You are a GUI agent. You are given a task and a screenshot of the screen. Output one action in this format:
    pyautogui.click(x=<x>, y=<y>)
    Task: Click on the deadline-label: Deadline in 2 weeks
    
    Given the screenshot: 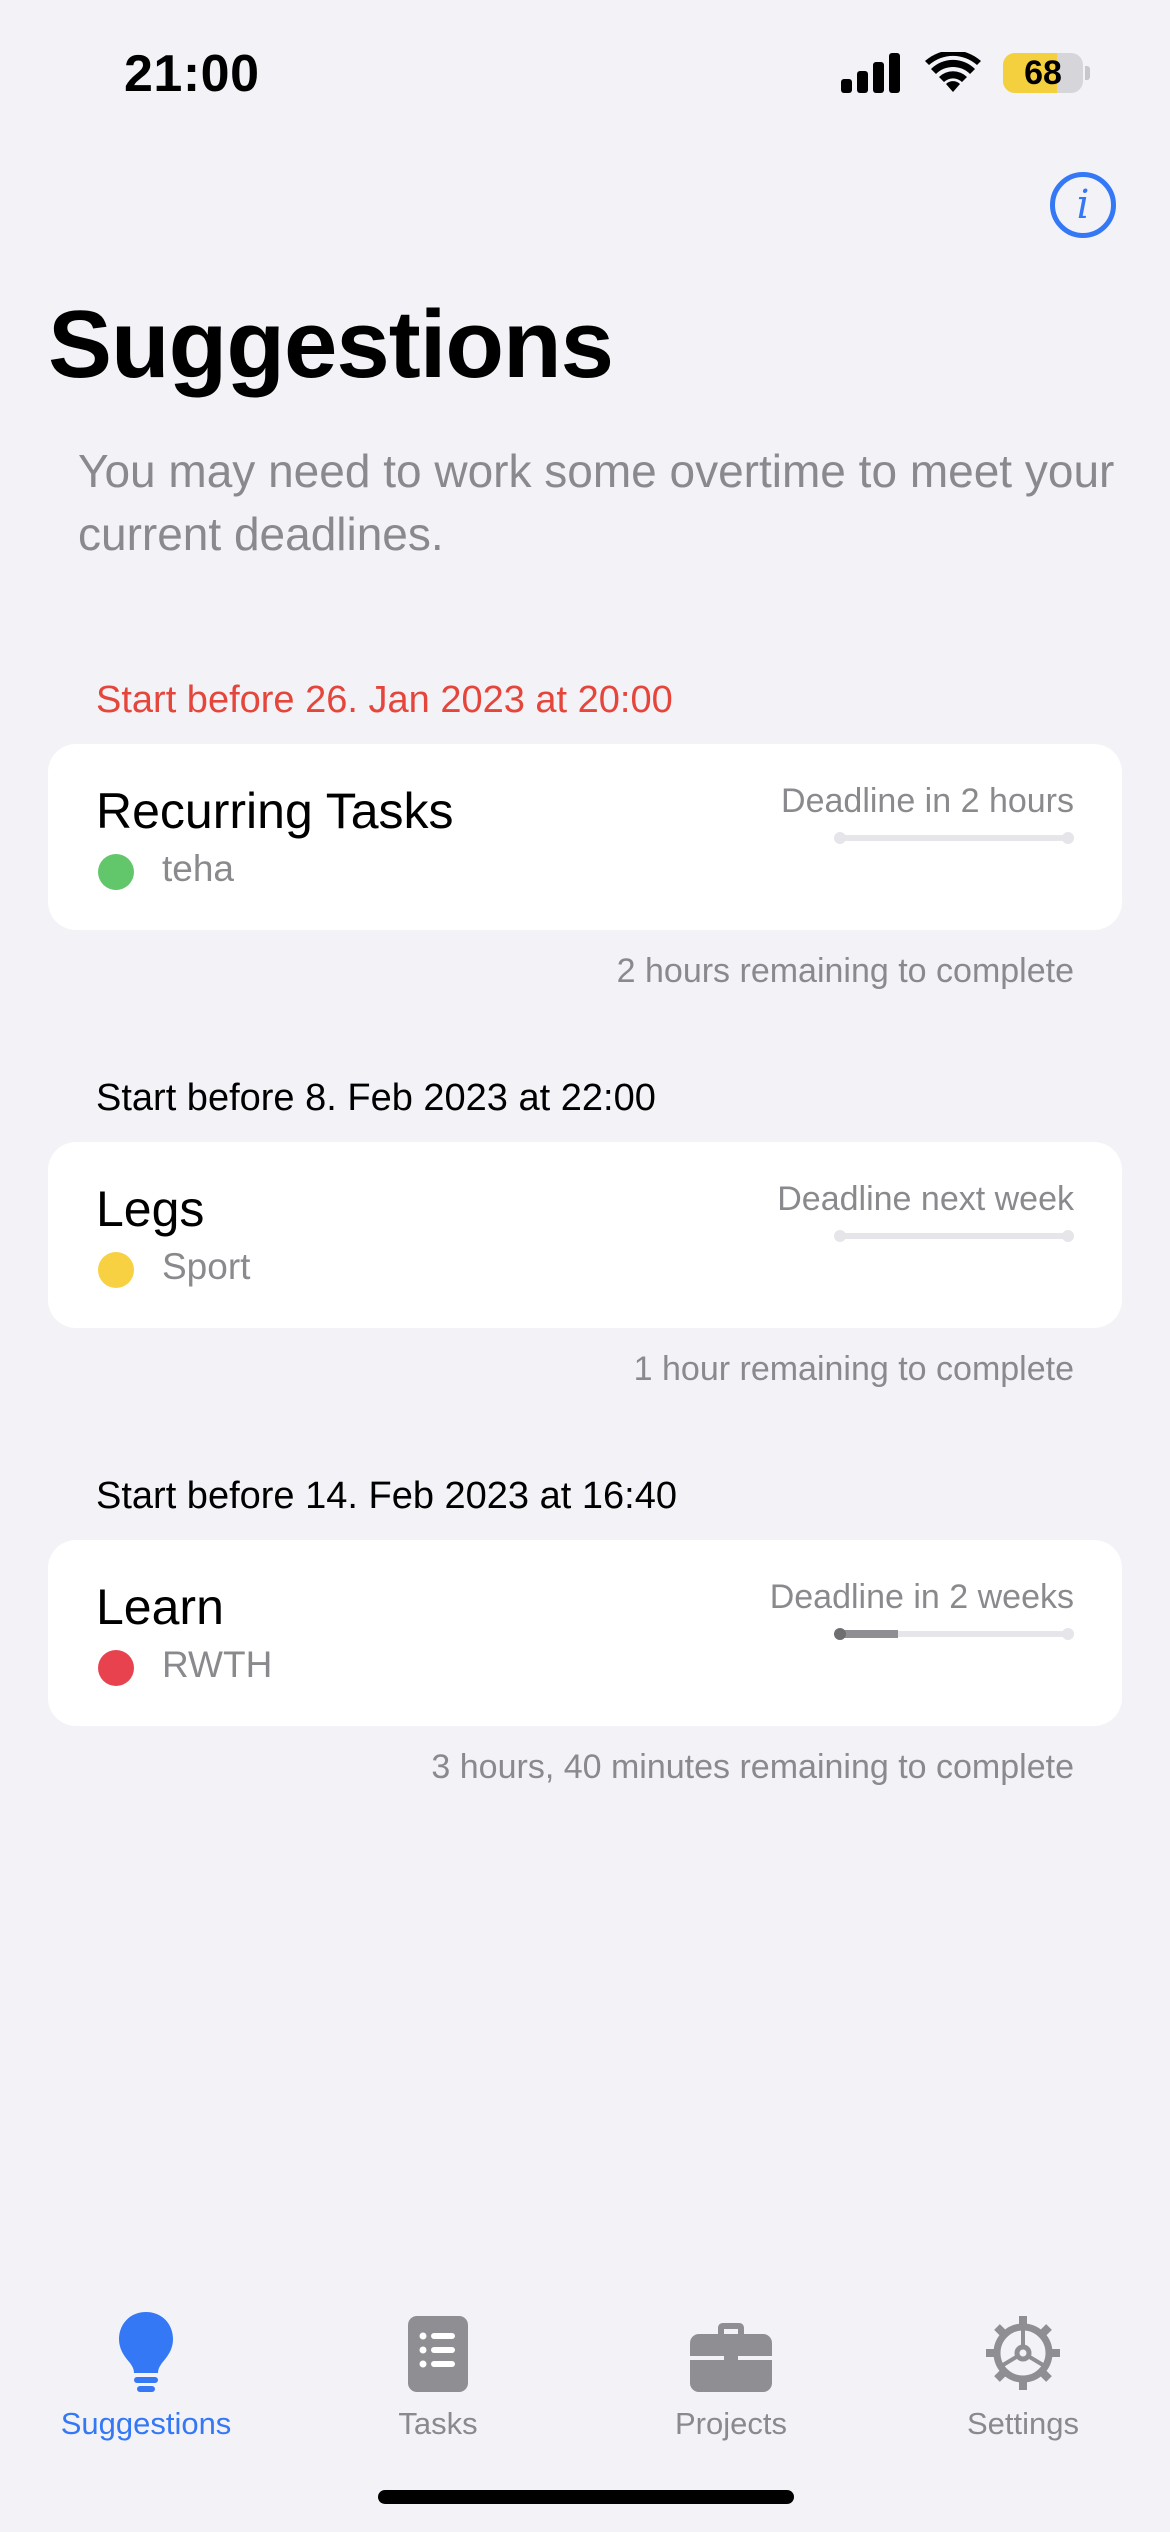 What is the action you would take?
    pyautogui.click(x=921, y=1597)
    